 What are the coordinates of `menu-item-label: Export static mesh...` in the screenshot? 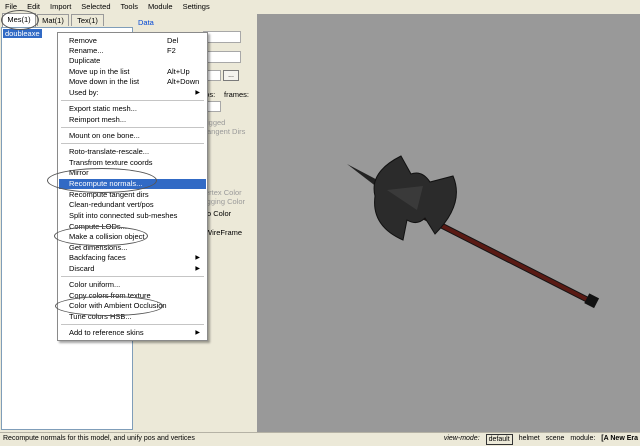 It's located at (103, 108).